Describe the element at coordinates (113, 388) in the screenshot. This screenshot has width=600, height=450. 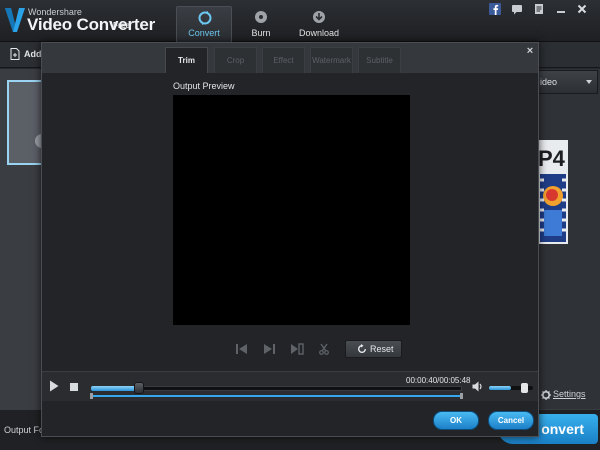
I see `seek-progress` at that location.